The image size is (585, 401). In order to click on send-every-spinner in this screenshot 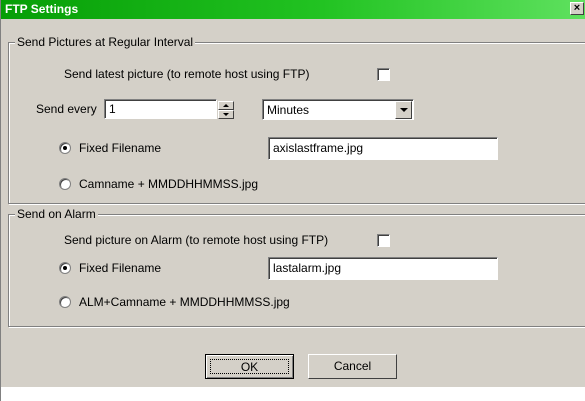, I will do `click(226, 110)`.